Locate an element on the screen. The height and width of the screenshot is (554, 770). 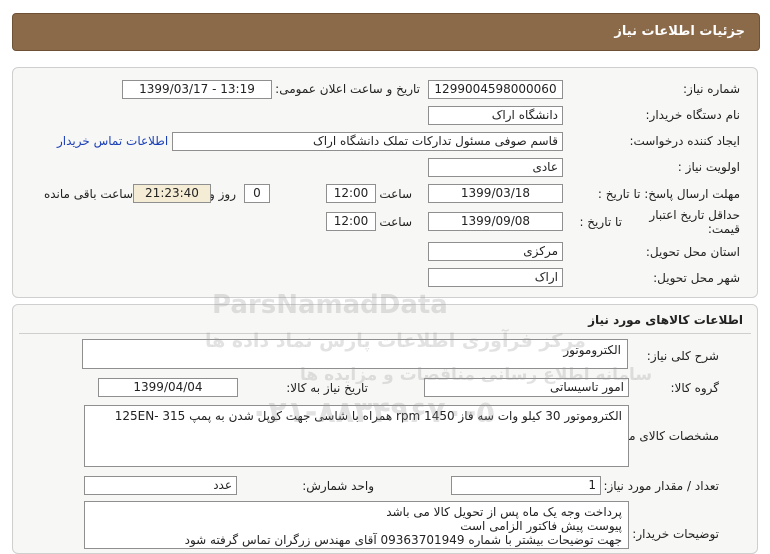
buyer-notes-label: توضیحات خریدار: is located at coordinates (675, 534).